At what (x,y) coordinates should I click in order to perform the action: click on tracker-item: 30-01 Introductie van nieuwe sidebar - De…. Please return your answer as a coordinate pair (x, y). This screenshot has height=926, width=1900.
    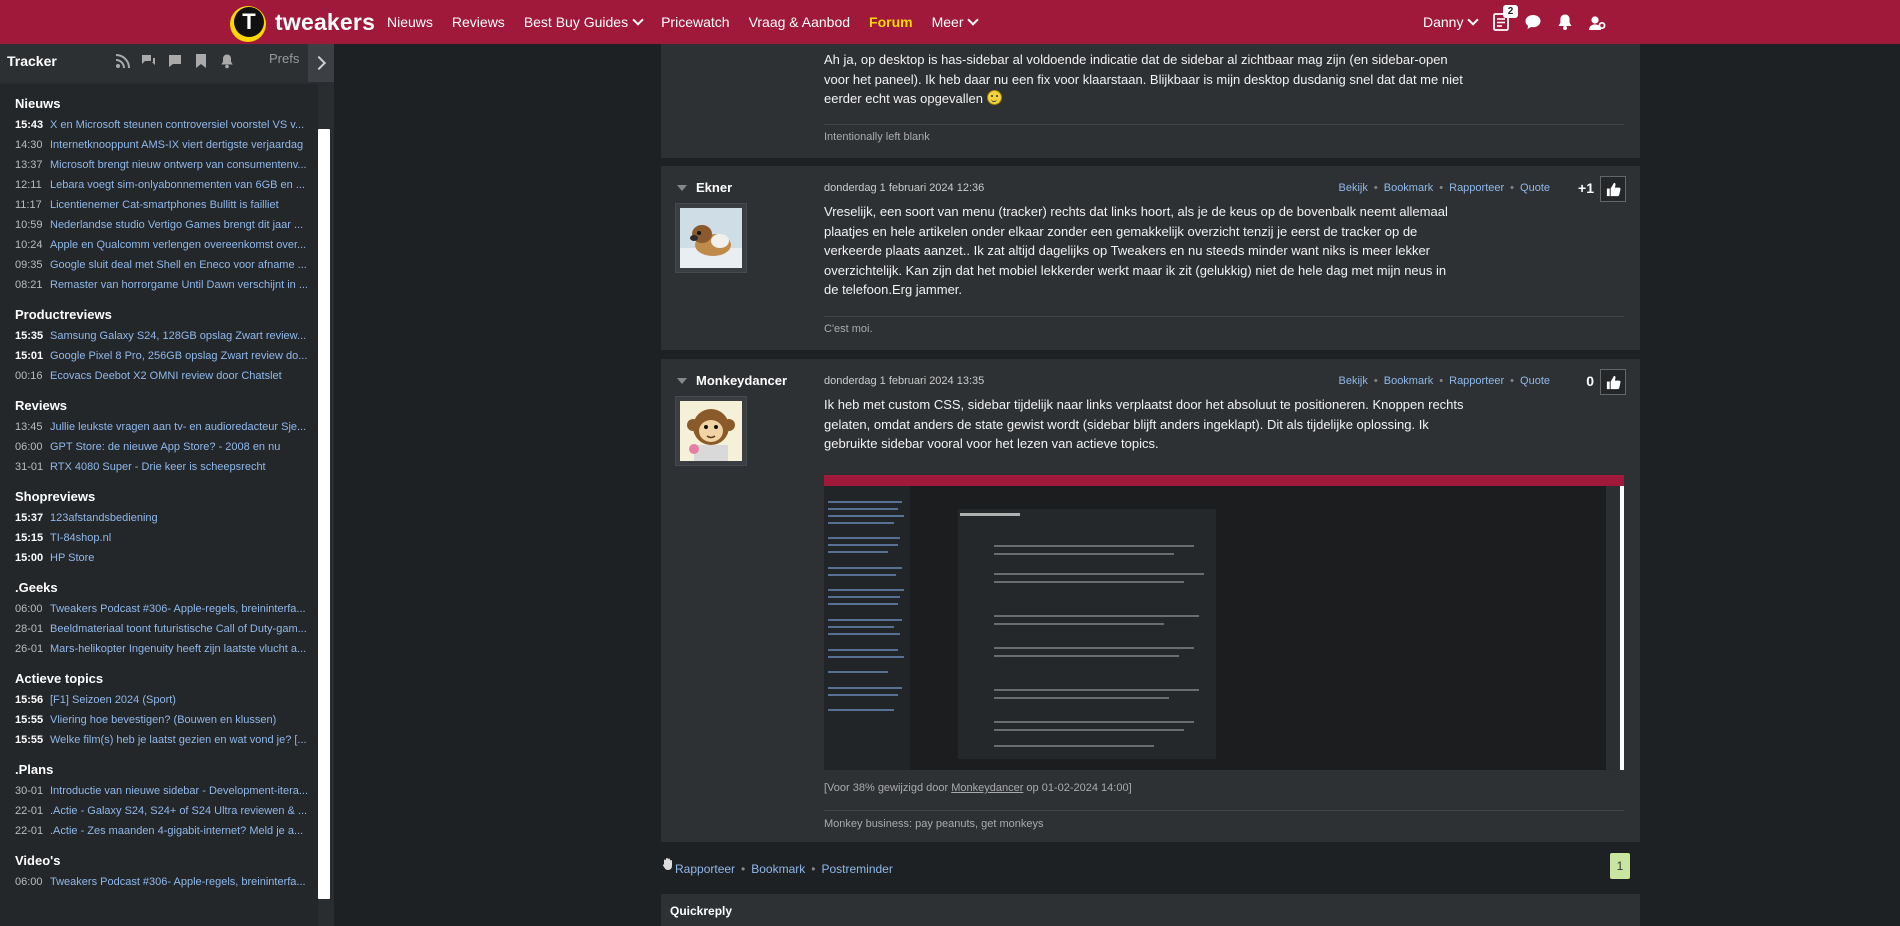
    Looking at the image, I should click on (159, 791).